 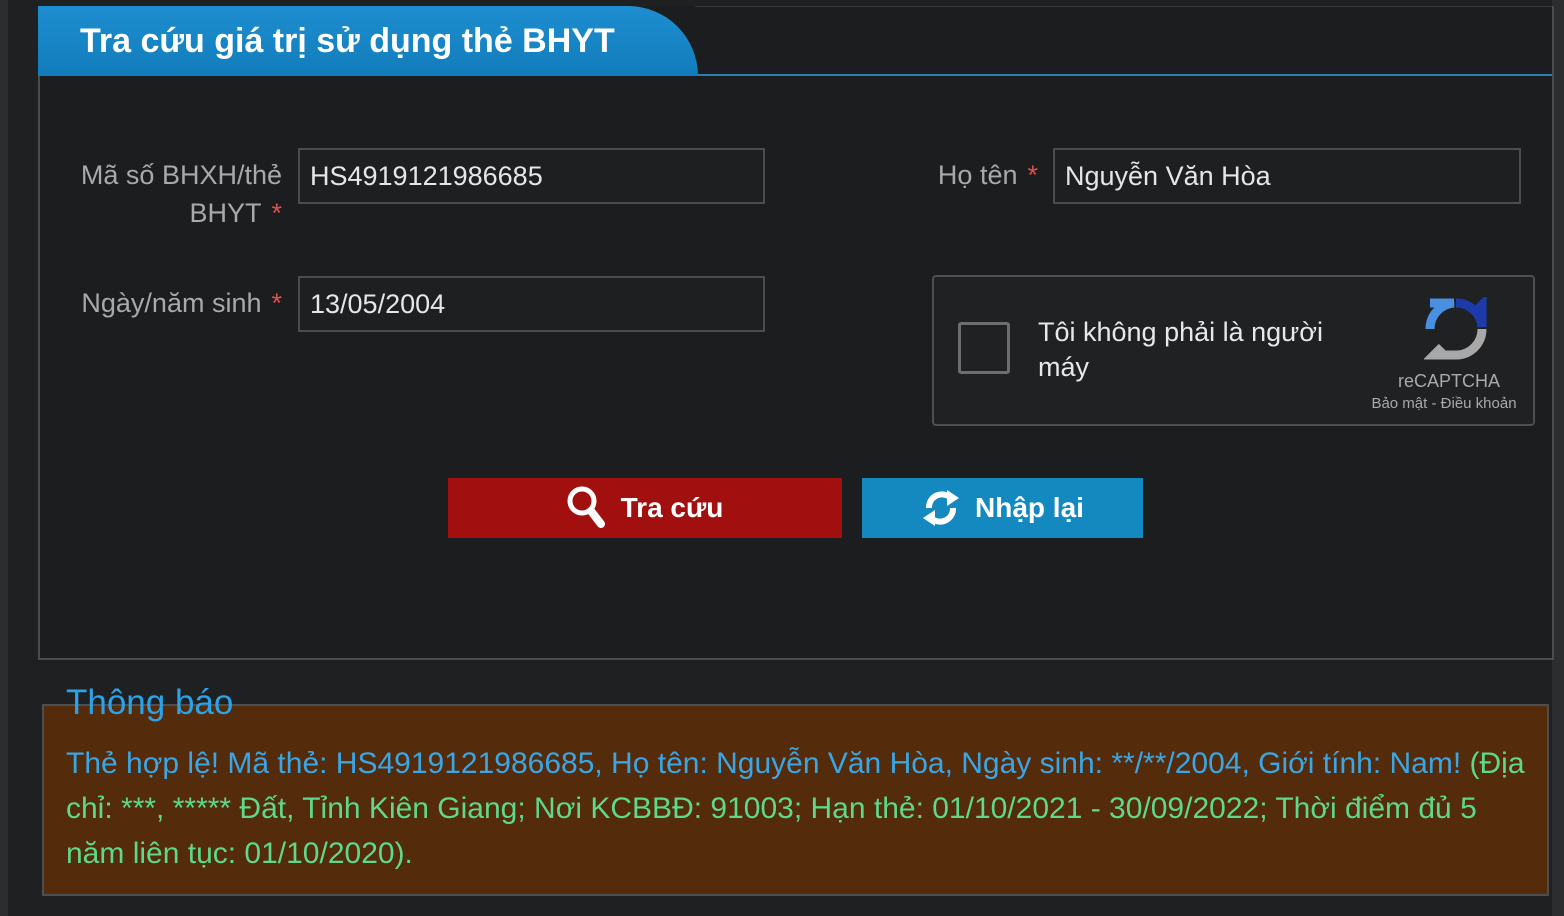 What do you see at coordinates (276, 213) in the screenshot?
I see `card-id-required-mark: *` at bounding box center [276, 213].